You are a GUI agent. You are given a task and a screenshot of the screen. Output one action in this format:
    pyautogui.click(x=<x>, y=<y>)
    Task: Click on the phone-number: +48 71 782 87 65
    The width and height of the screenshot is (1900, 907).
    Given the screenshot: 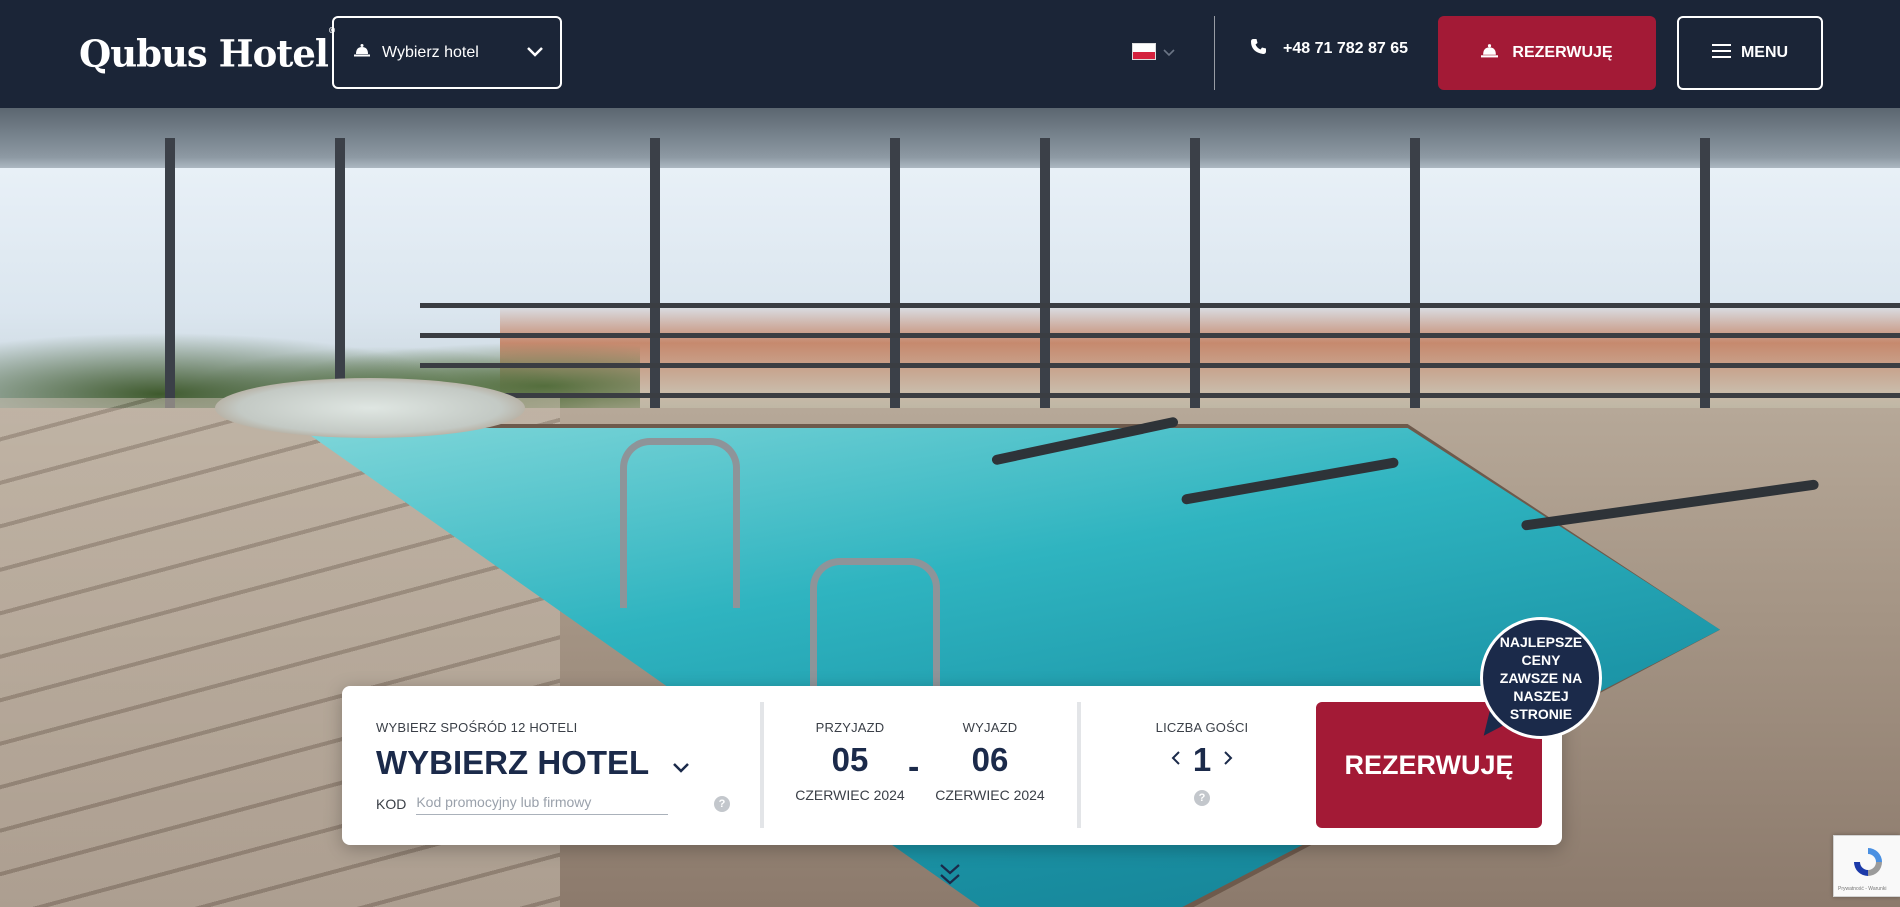 What is the action you would take?
    pyautogui.click(x=1346, y=48)
    